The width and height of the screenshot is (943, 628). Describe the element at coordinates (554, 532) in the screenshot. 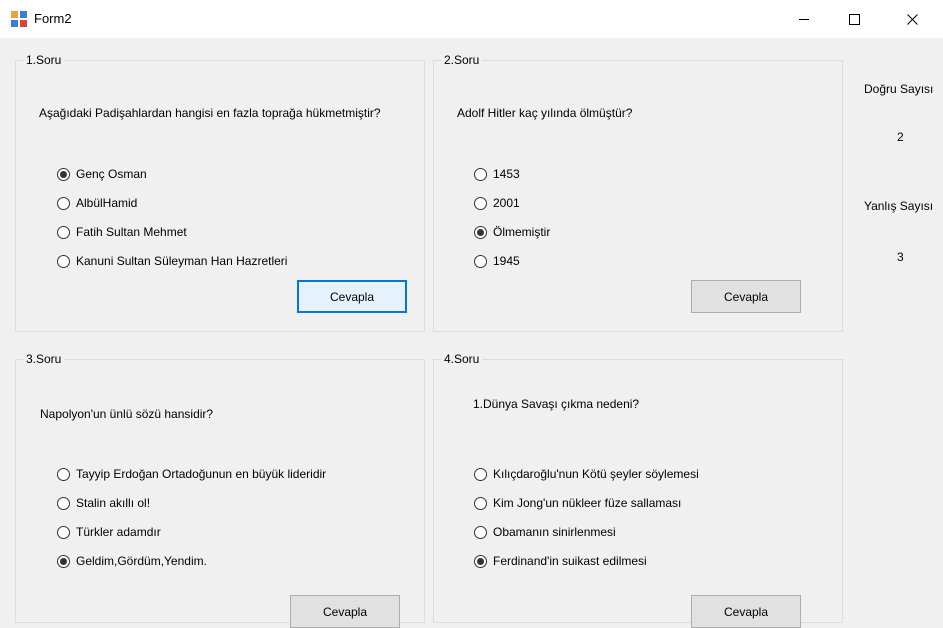

I see `option-label: Obamanın sinirlenmesi` at that location.